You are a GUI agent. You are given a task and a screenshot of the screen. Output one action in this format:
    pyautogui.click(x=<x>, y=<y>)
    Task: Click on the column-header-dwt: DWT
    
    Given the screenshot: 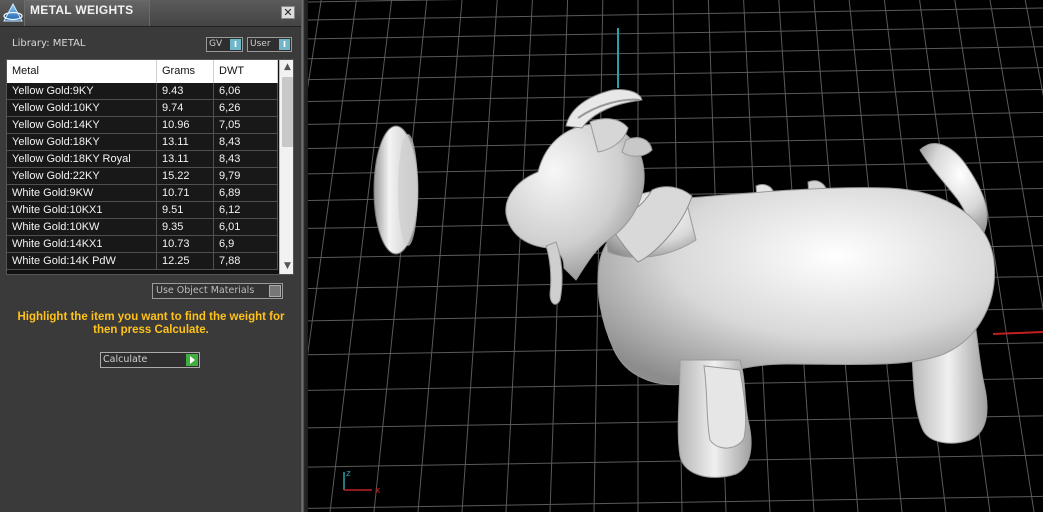 What is the action you would take?
    pyautogui.click(x=246, y=71)
    